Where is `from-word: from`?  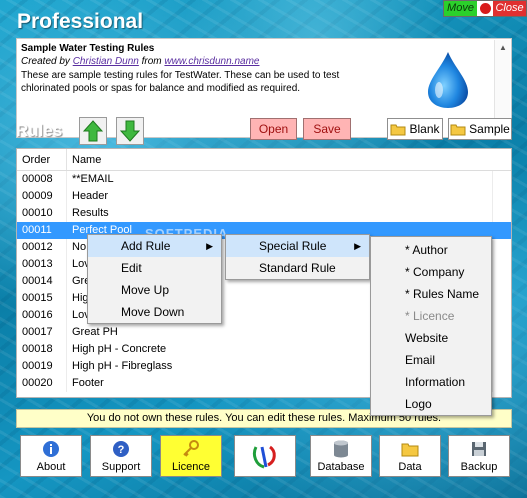
from-word: from is located at coordinates (151, 61).